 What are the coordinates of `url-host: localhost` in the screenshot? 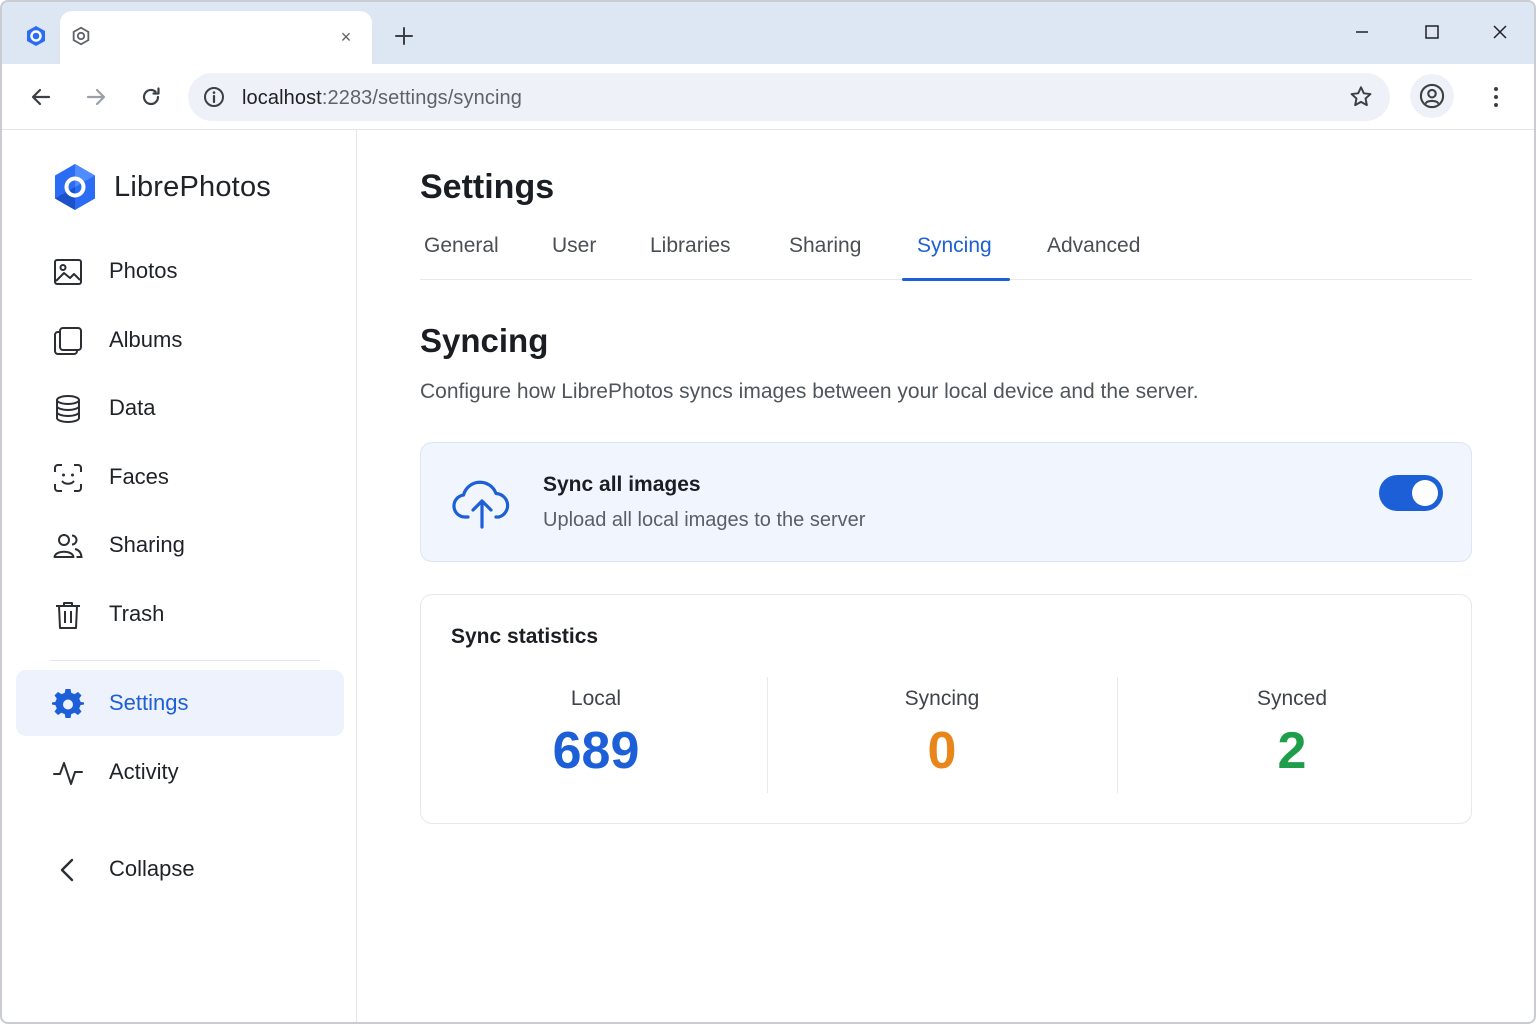 It's located at (282, 98).